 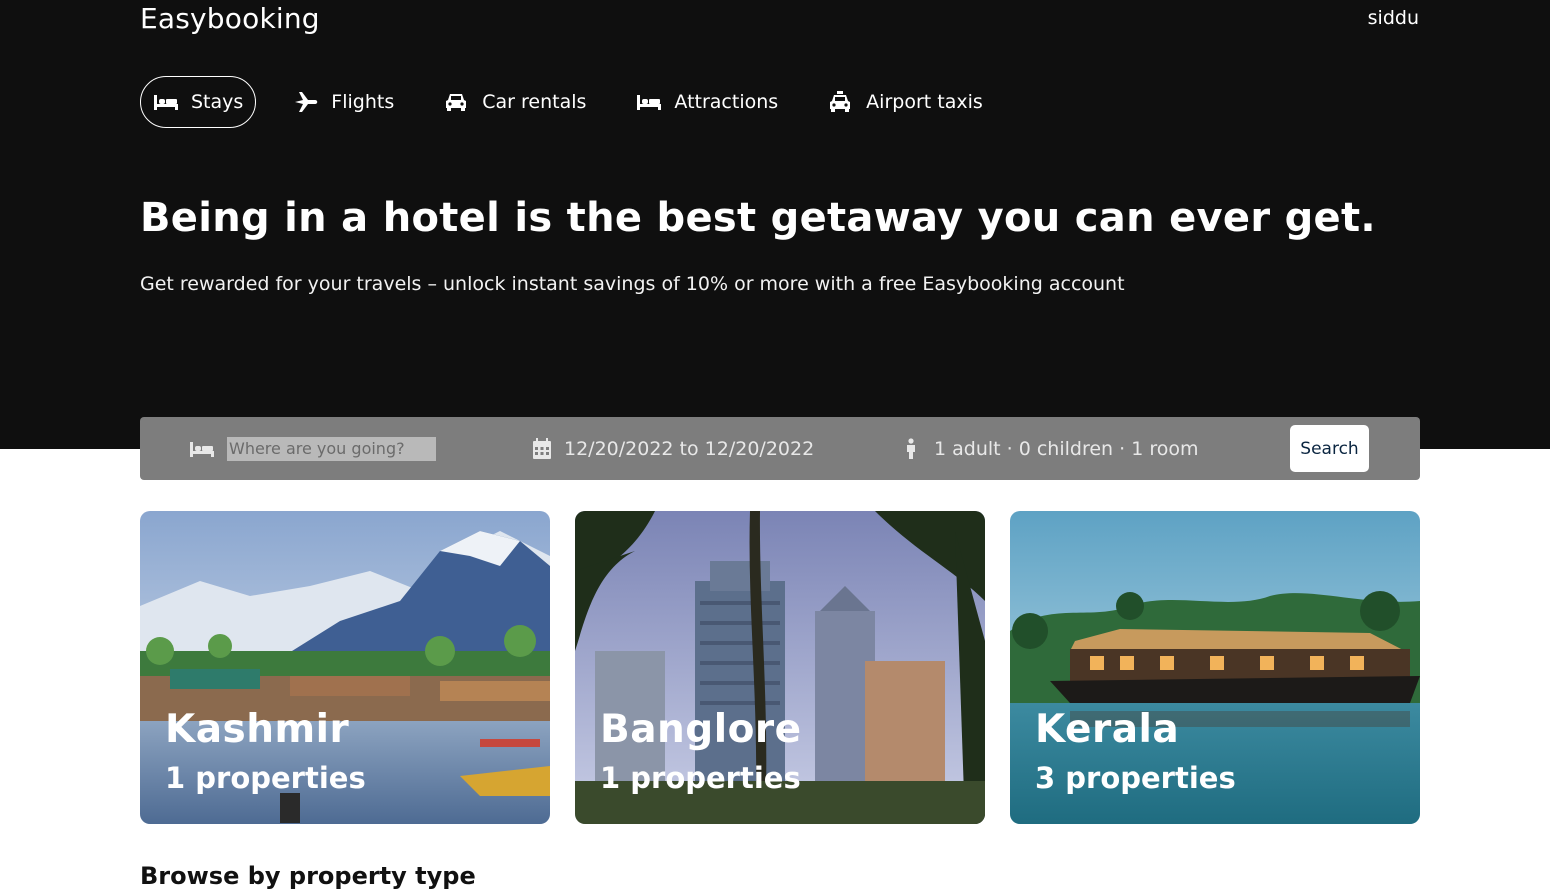 I want to click on property-count: 3 properties, so click(x=1135, y=778).